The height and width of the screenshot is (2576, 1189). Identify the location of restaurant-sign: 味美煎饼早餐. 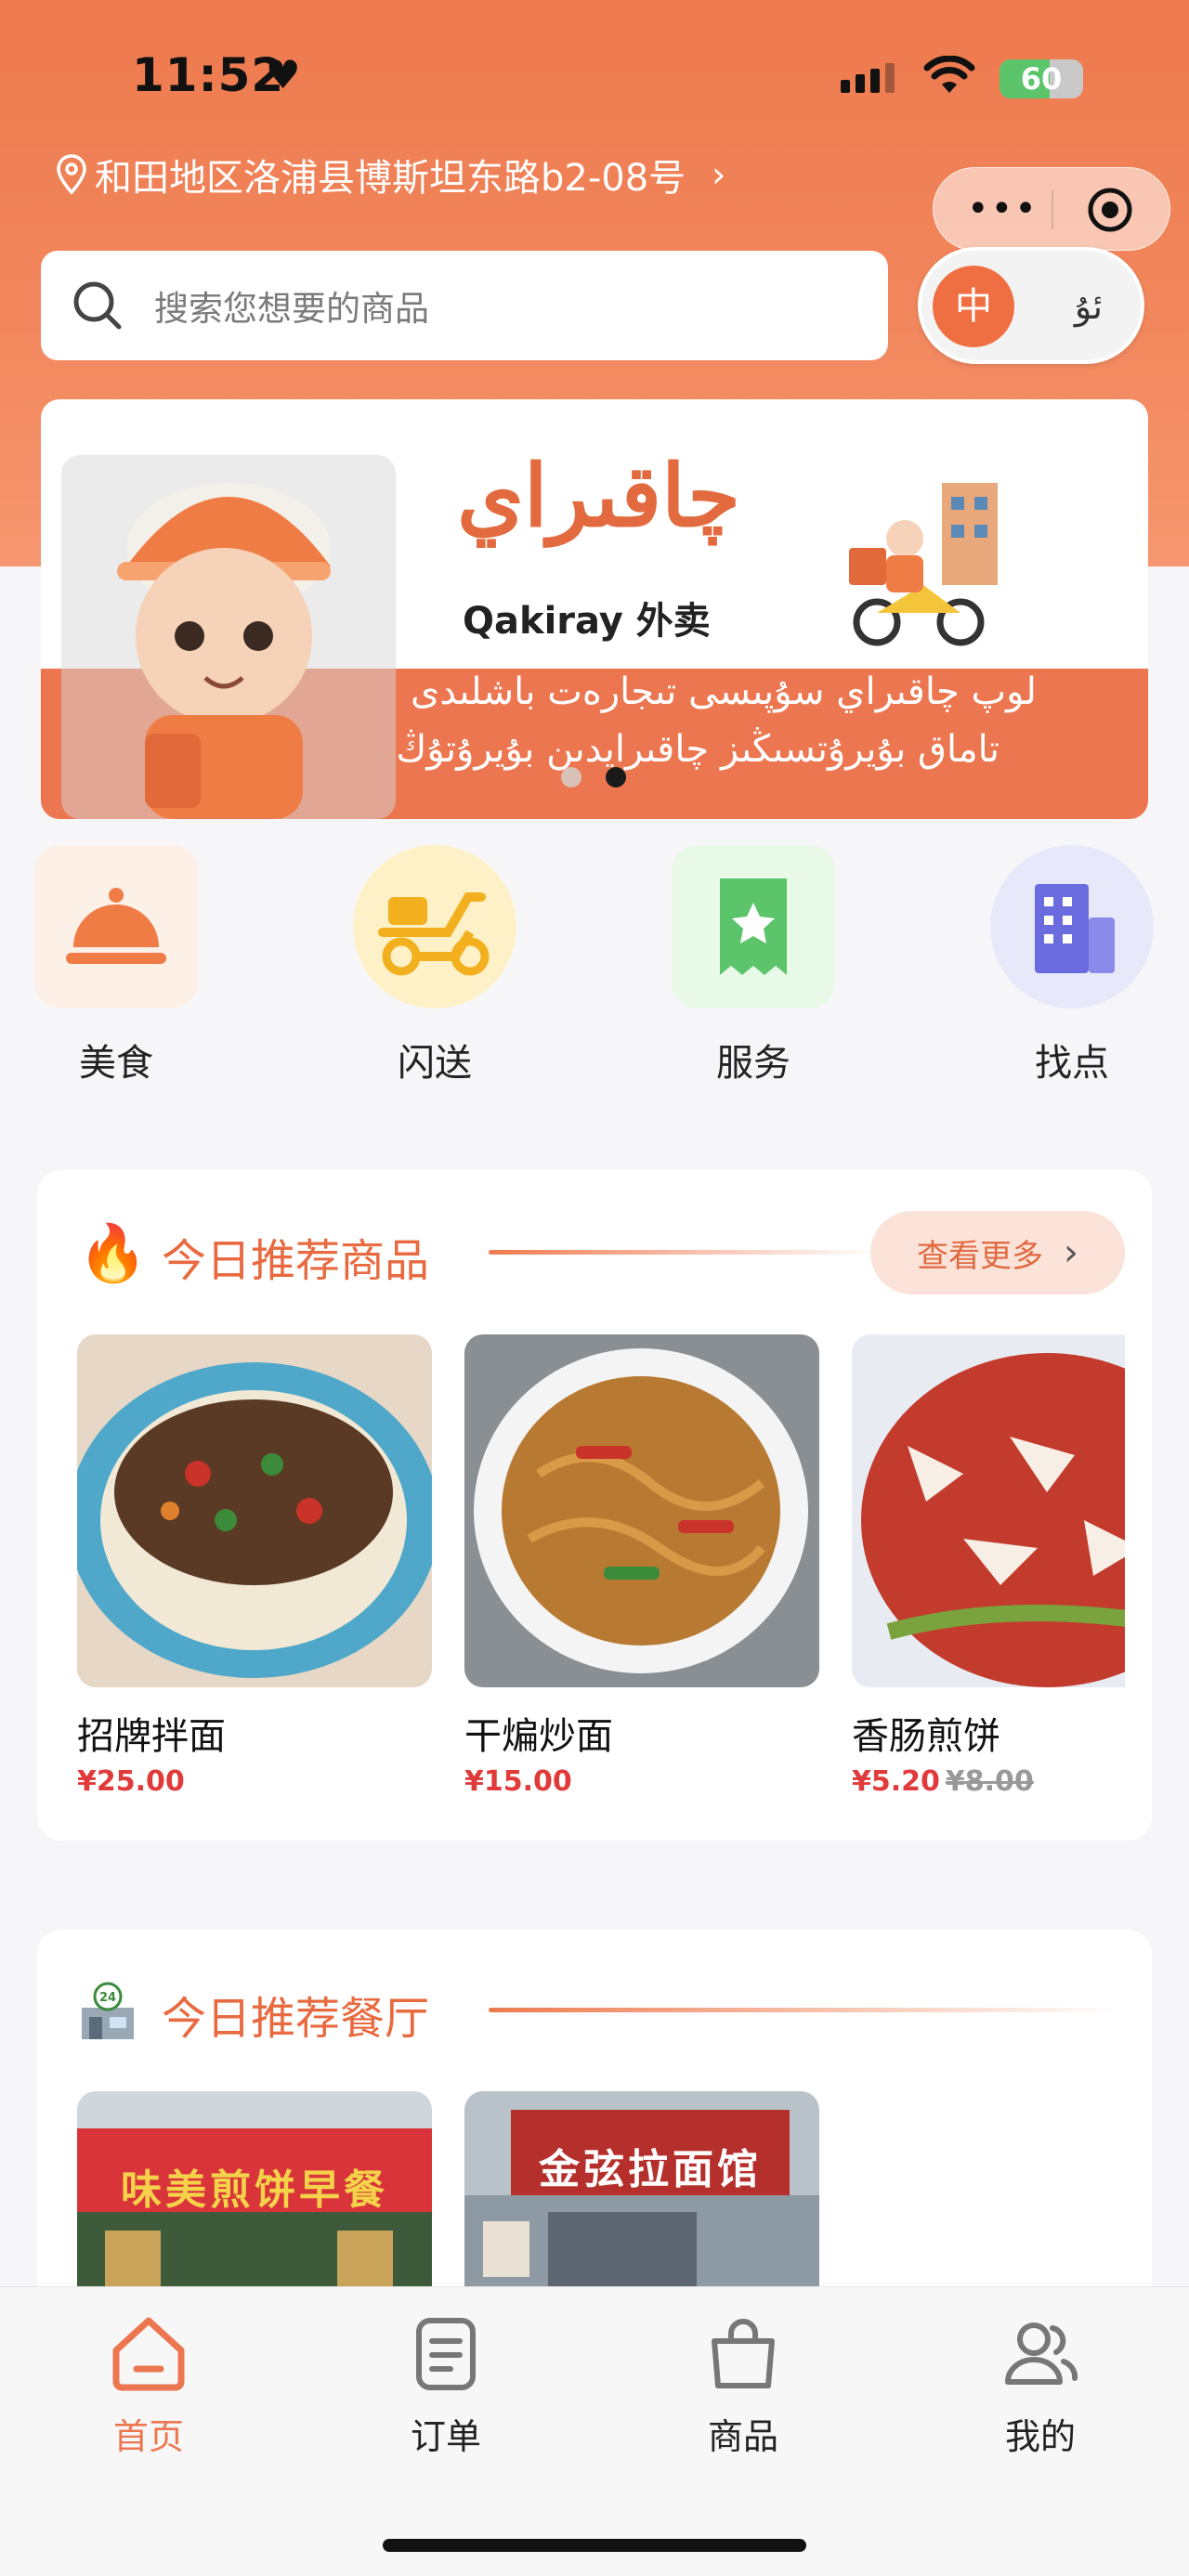
(255, 2190).